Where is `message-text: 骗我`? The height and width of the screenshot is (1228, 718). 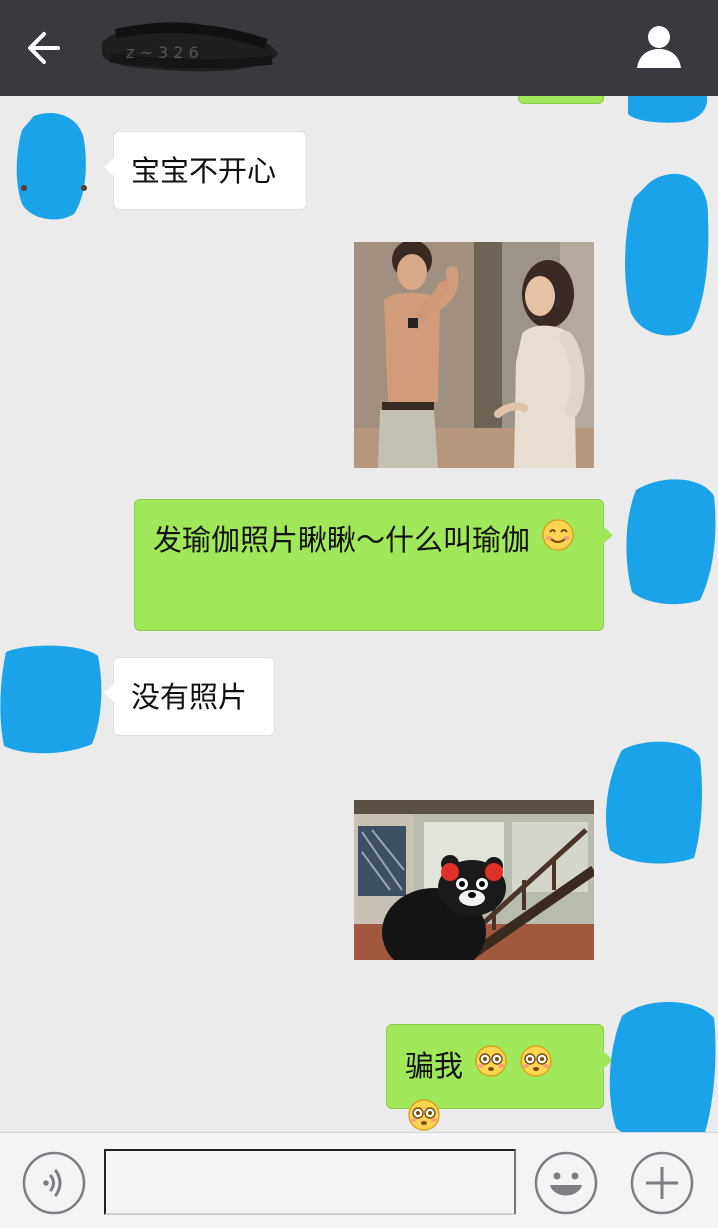 message-text: 骗我 is located at coordinates (434, 1066).